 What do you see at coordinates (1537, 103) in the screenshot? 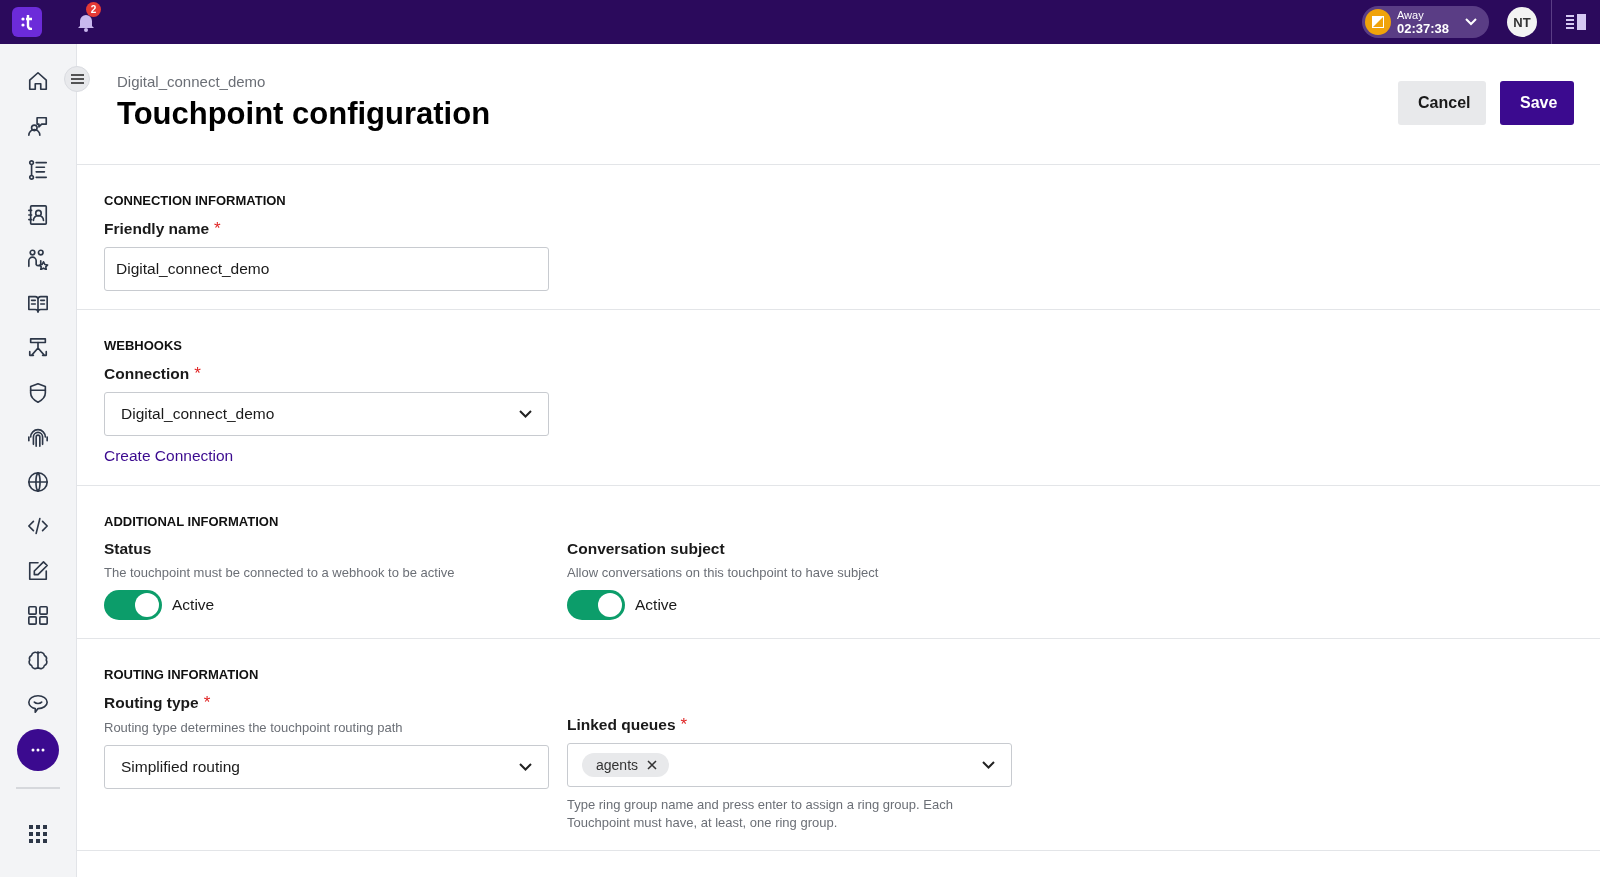
I see `save-button: Save` at bounding box center [1537, 103].